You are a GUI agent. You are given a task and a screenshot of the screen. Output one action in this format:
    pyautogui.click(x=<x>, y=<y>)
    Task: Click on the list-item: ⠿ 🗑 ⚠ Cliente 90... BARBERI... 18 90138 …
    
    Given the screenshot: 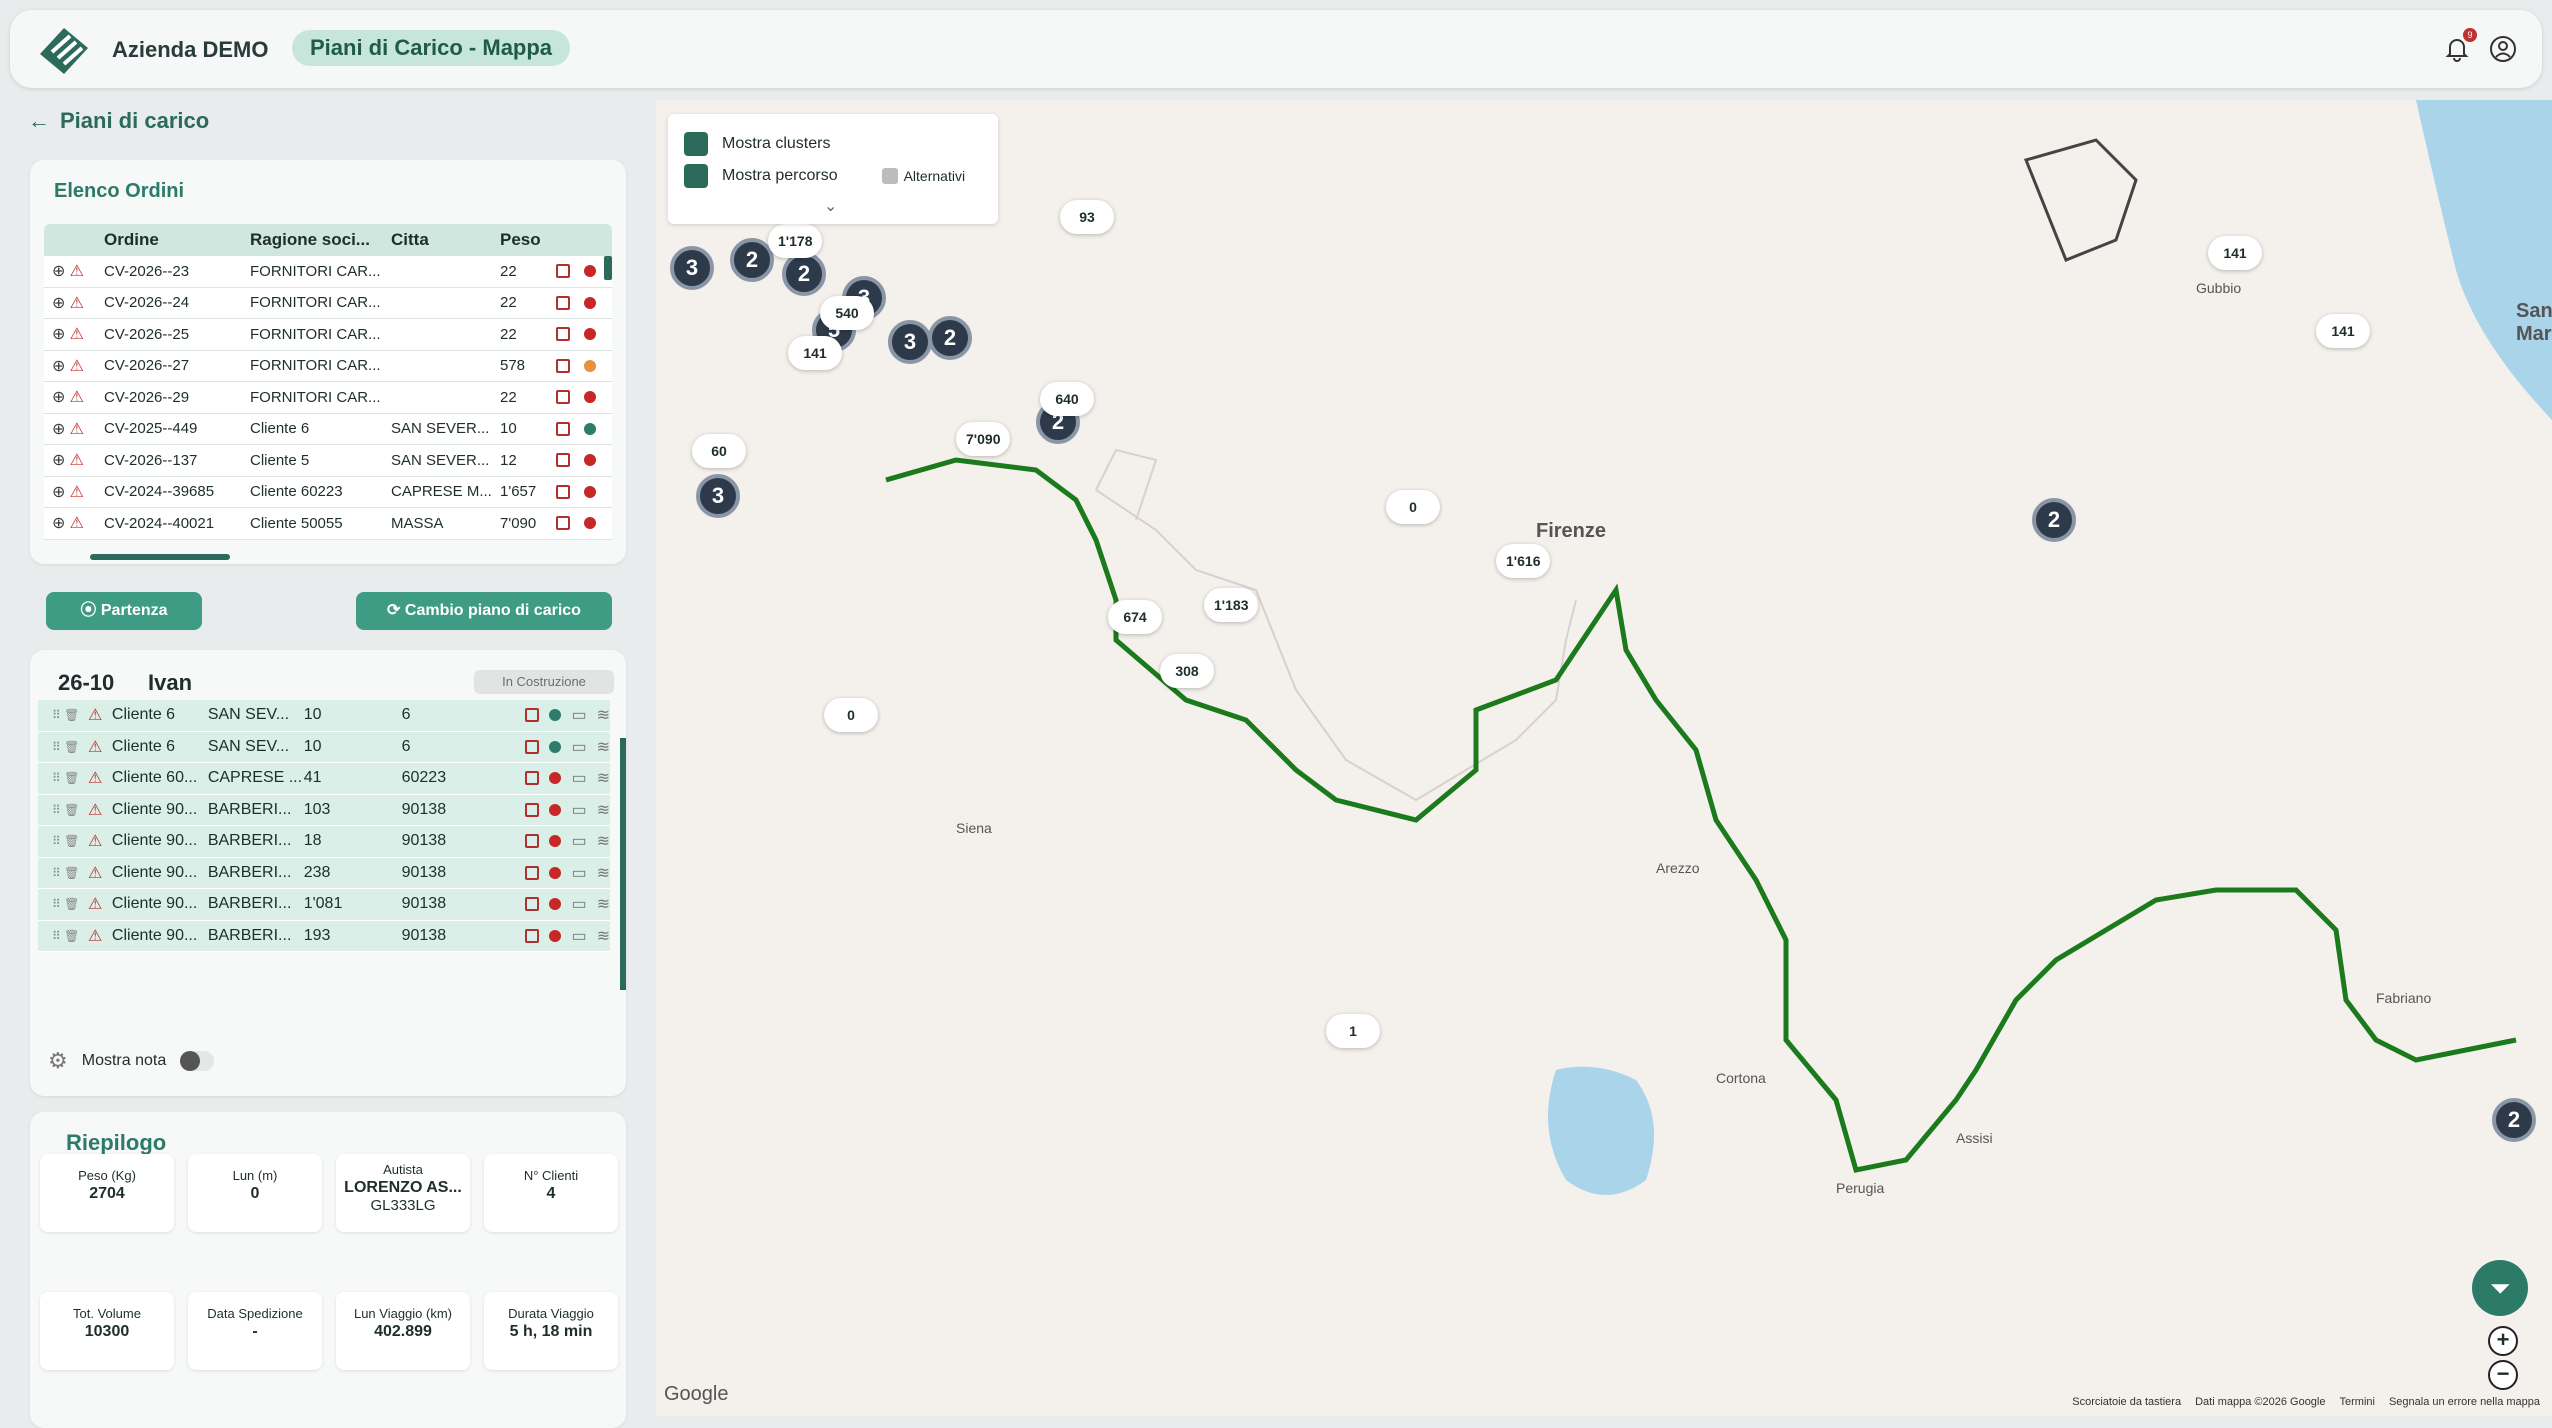 What is the action you would take?
    pyautogui.click(x=324, y=842)
    